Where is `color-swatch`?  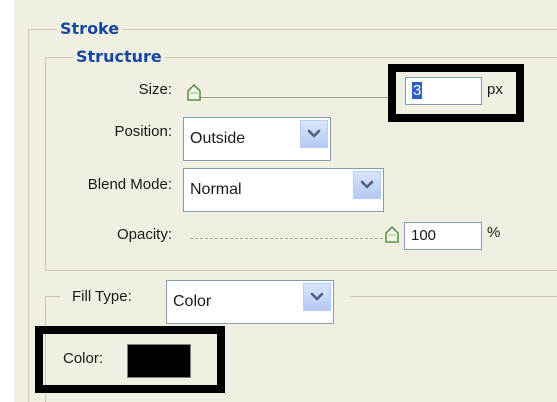
color-swatch is located at coordinates (159, 361).